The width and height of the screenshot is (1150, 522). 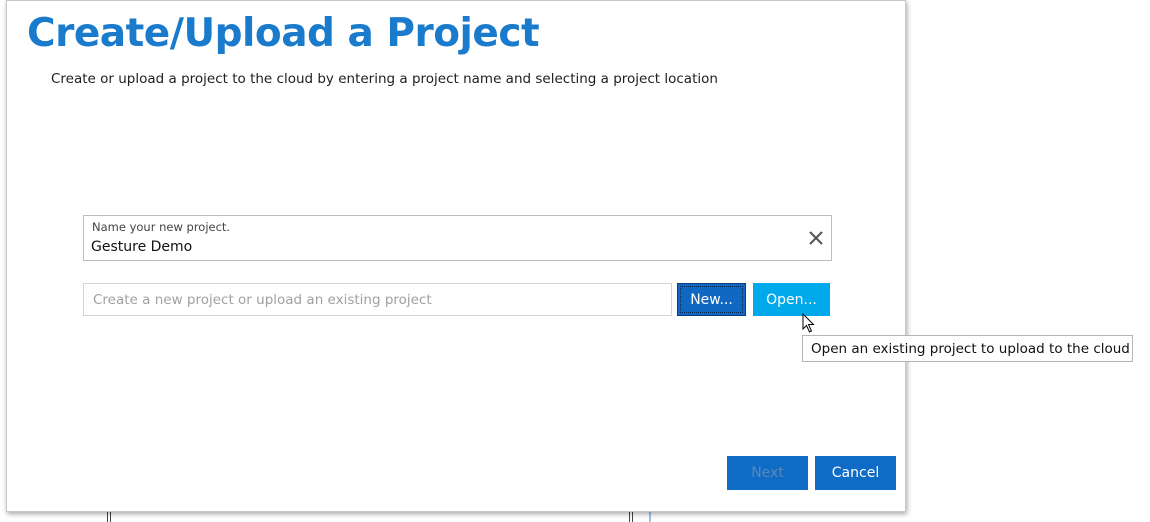 I want to click on mouse-cursor-icon, so click(x=809, y=322).